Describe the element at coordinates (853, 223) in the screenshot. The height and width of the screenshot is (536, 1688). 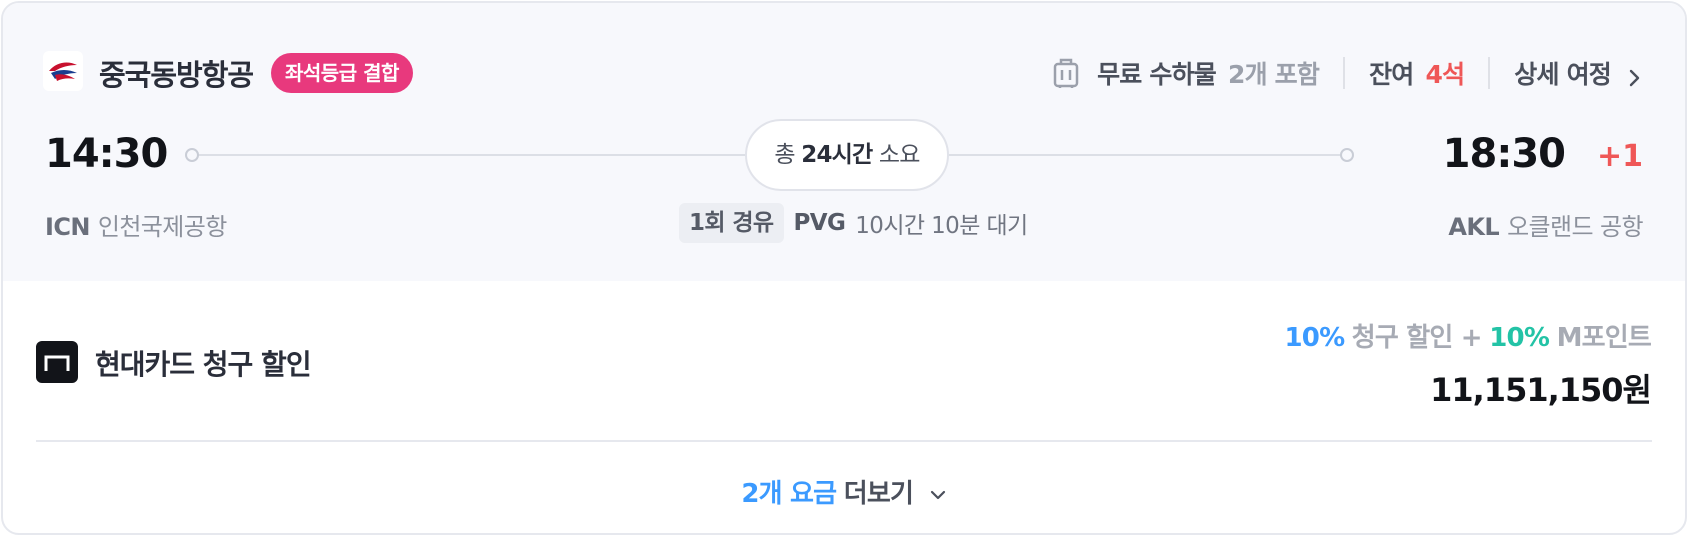
I see `stopover-info: 1회 경유 PVG 10시간 10분 대기` at that location.